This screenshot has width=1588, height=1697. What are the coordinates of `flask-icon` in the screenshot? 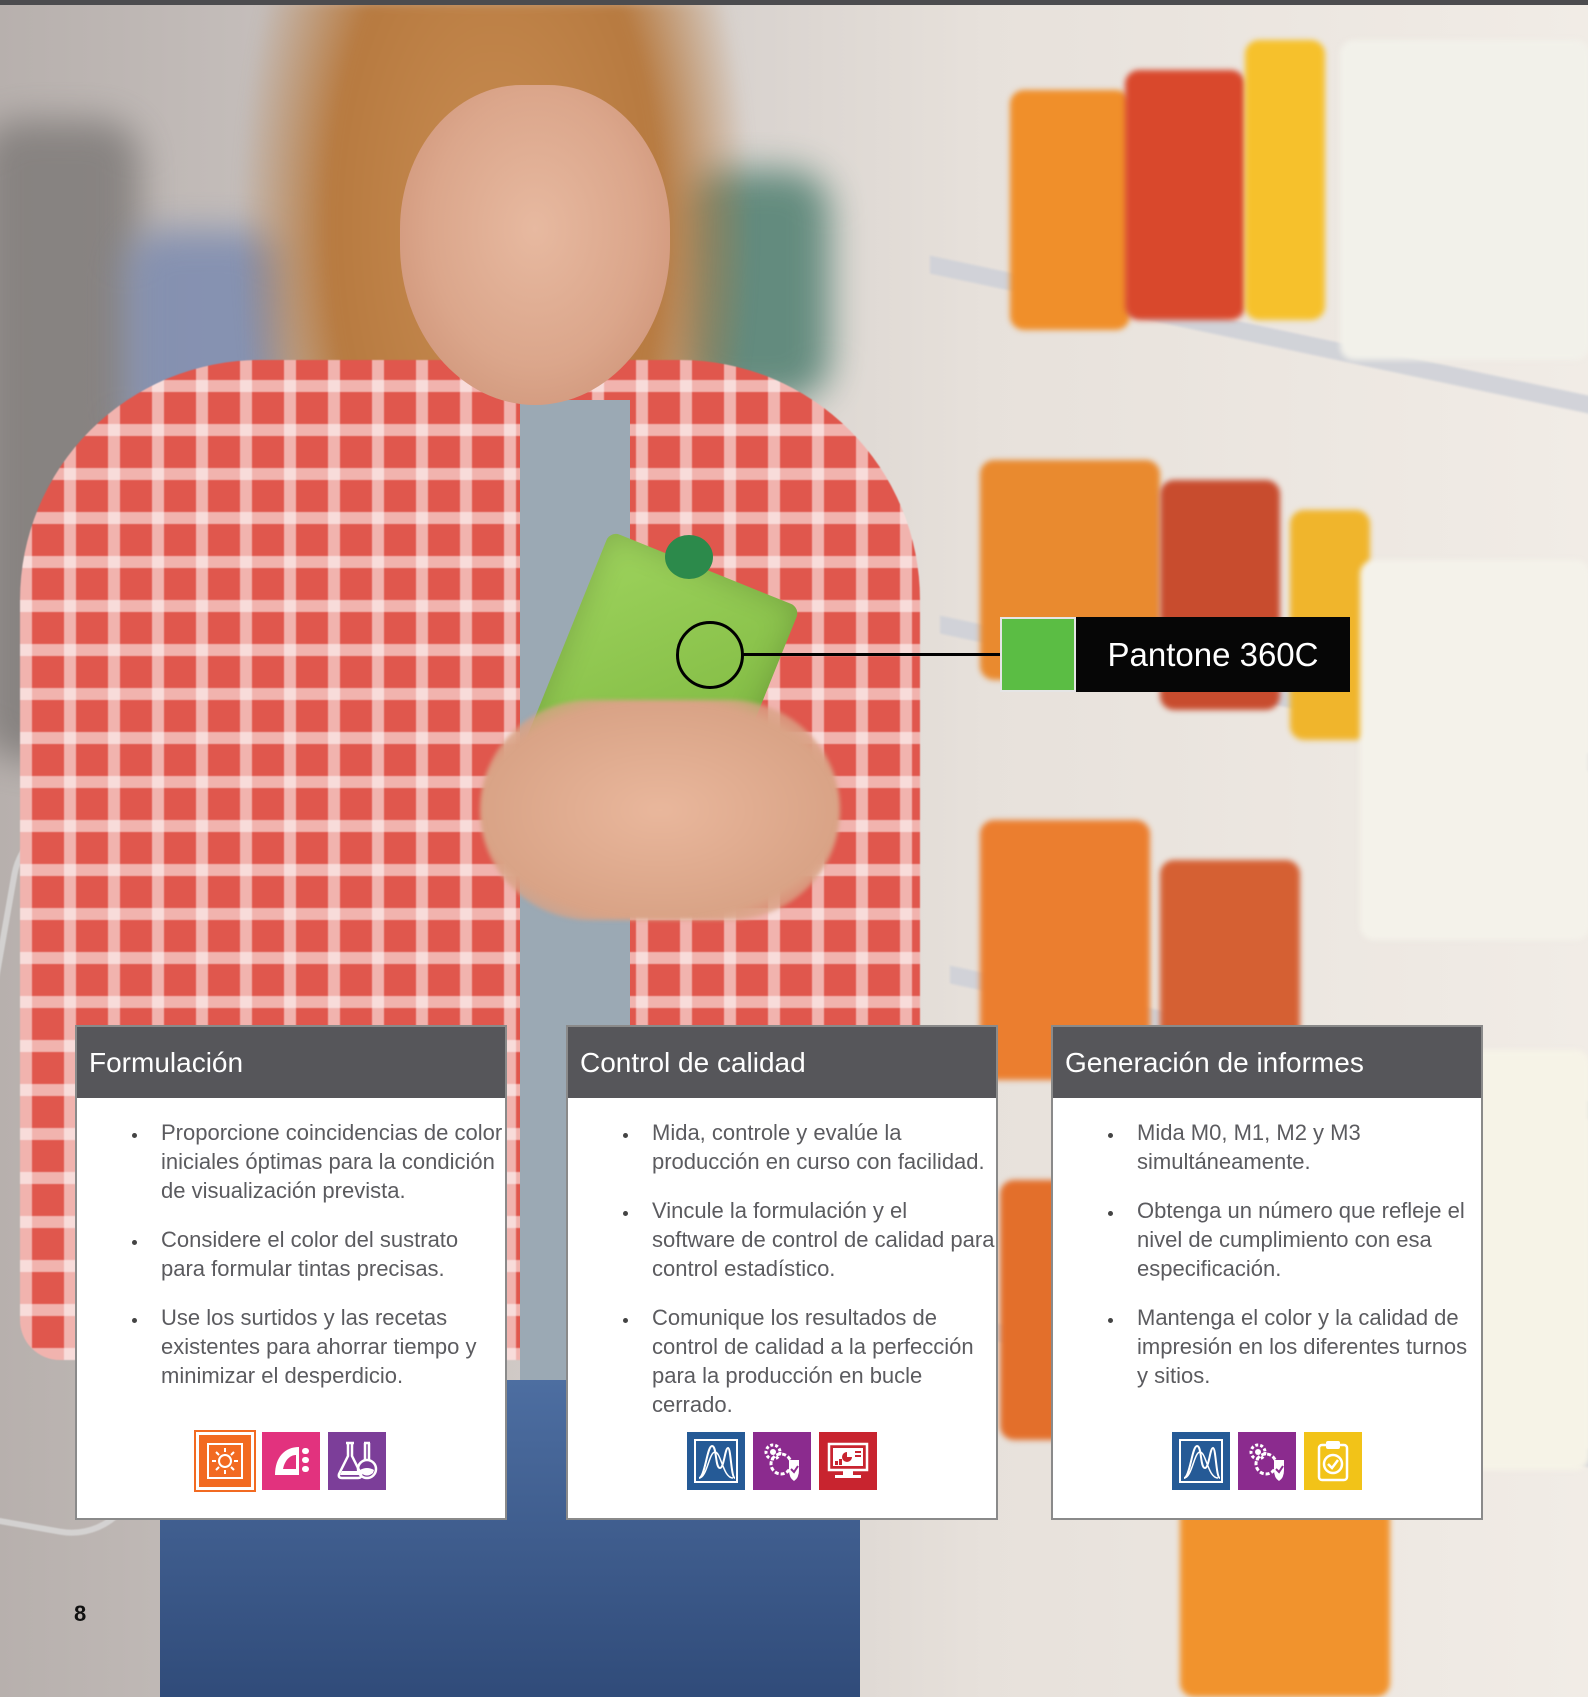 It's located at (357, 1461).